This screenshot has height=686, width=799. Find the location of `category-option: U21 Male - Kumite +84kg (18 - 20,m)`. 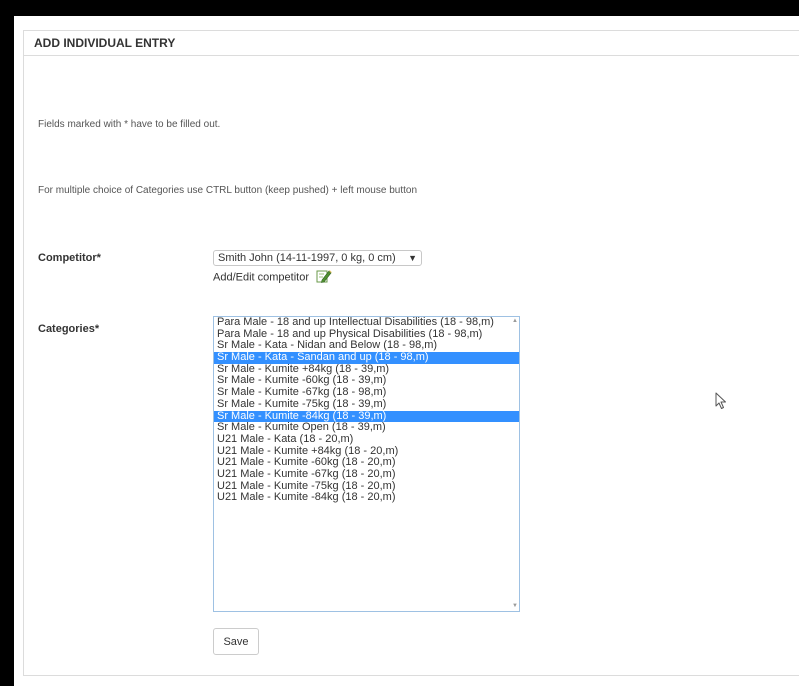

category-option: U21 Male - Kumite +84kg (18 - 20,m) is located at coordinates (366, 452).